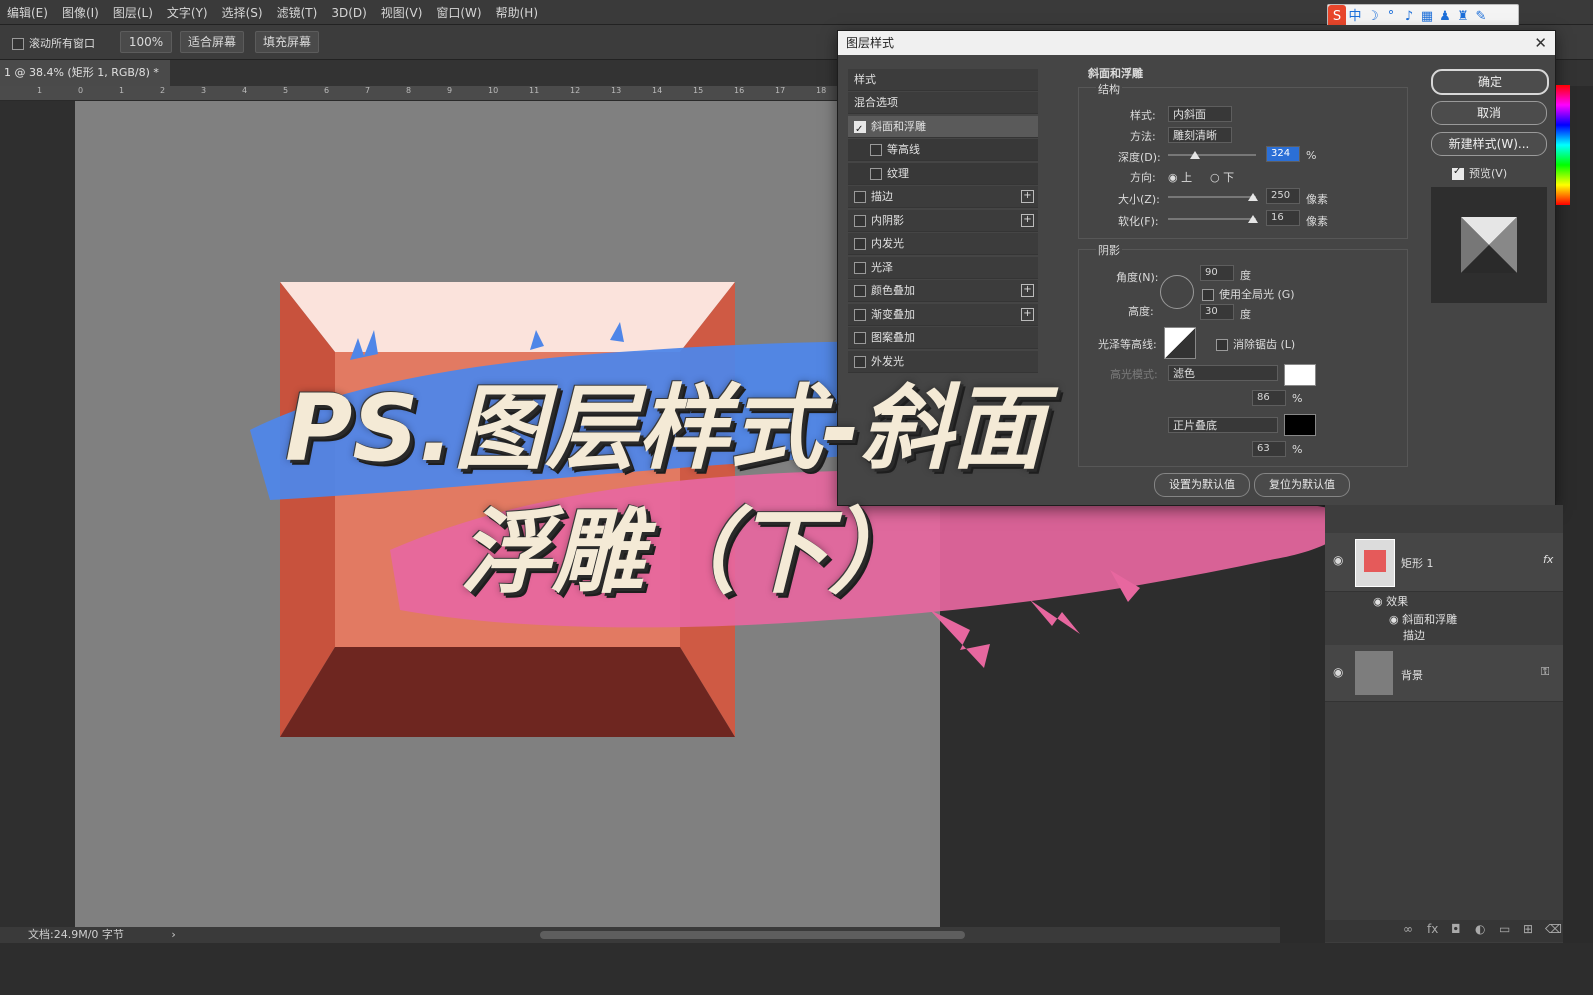 This screenshot has width=1593, height=995. Describe the element at coordinates (893, 314) in the screenshot. I see `style-gradient-overlay-label: 渐变叠加` at that location.